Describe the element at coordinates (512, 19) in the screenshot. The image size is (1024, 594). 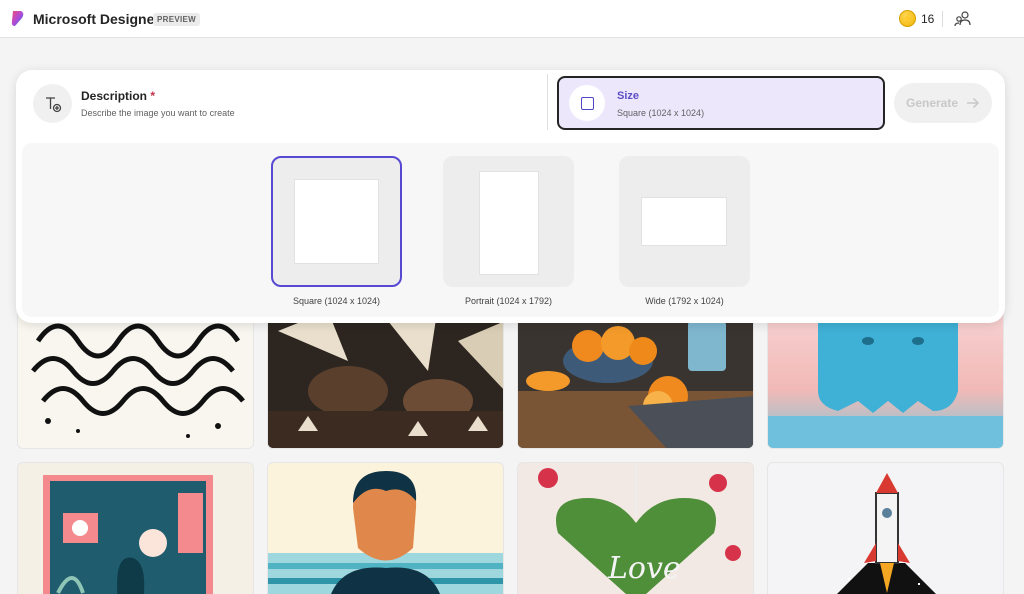
I see `top-bar: Microsoft Designer PREVIEW ⚡ 16` at that location.